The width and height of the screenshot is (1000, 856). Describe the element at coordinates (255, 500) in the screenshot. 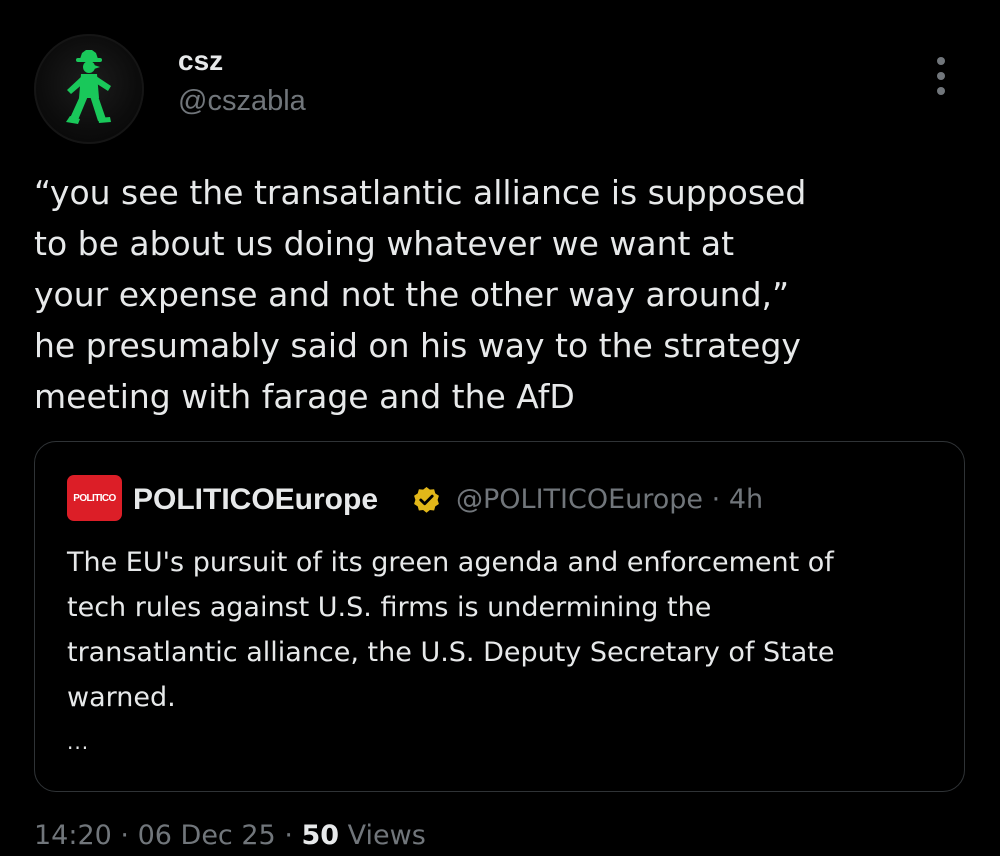

I see `quoted-author-name: POLITICOEurope` at that location.